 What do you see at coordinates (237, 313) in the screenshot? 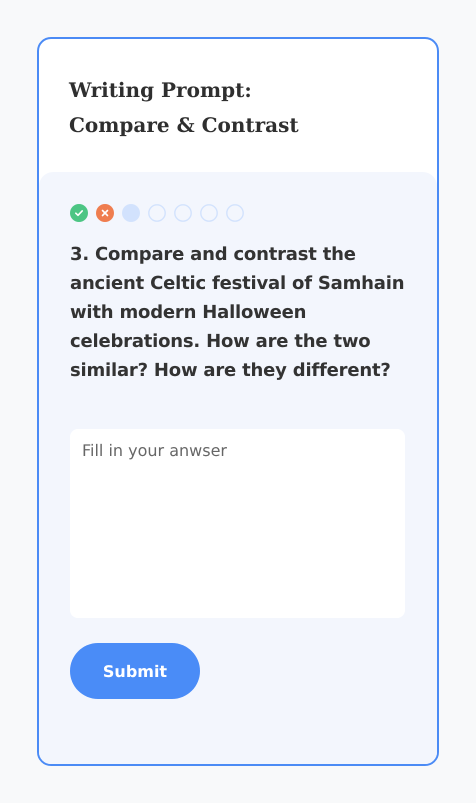
I see `question-text: 3. Compare and contrast the ancient Celtic festival of Samhain with modern Halloween celebrations. How are the two similar? How are they different?` at bounding box center [237, 313].